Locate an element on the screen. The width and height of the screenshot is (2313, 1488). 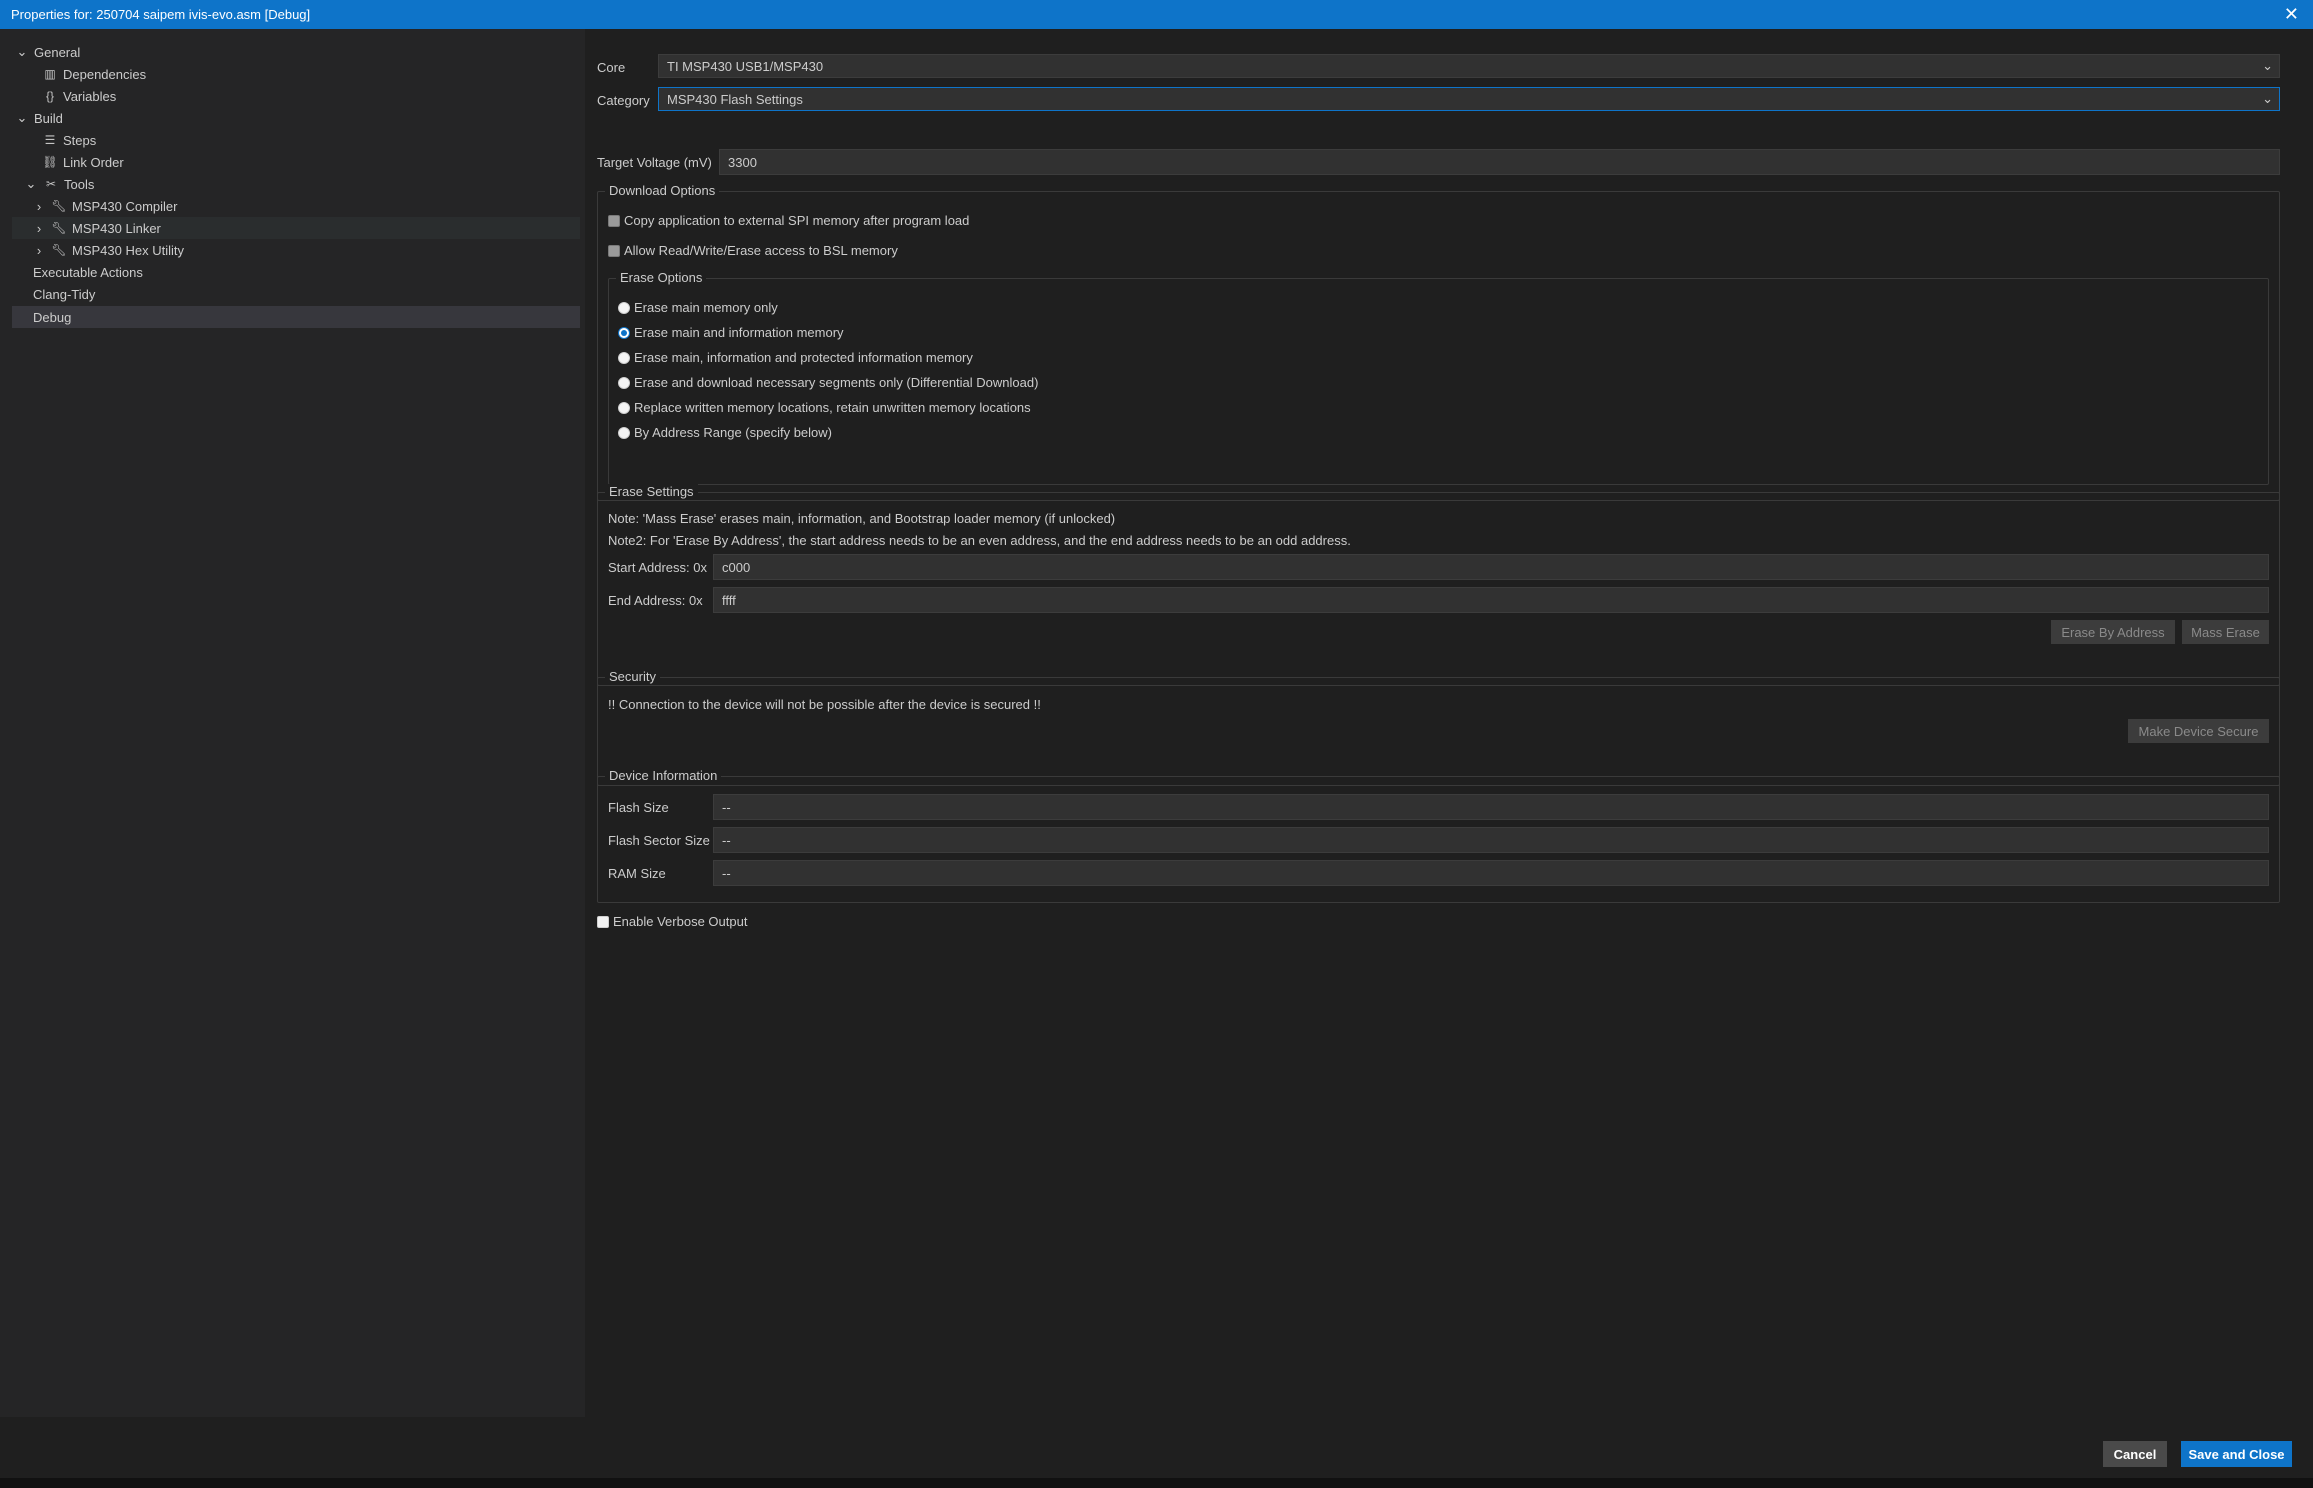
flash-sector-size-label: Flash Sector Size is located at coordinates (659, 840).